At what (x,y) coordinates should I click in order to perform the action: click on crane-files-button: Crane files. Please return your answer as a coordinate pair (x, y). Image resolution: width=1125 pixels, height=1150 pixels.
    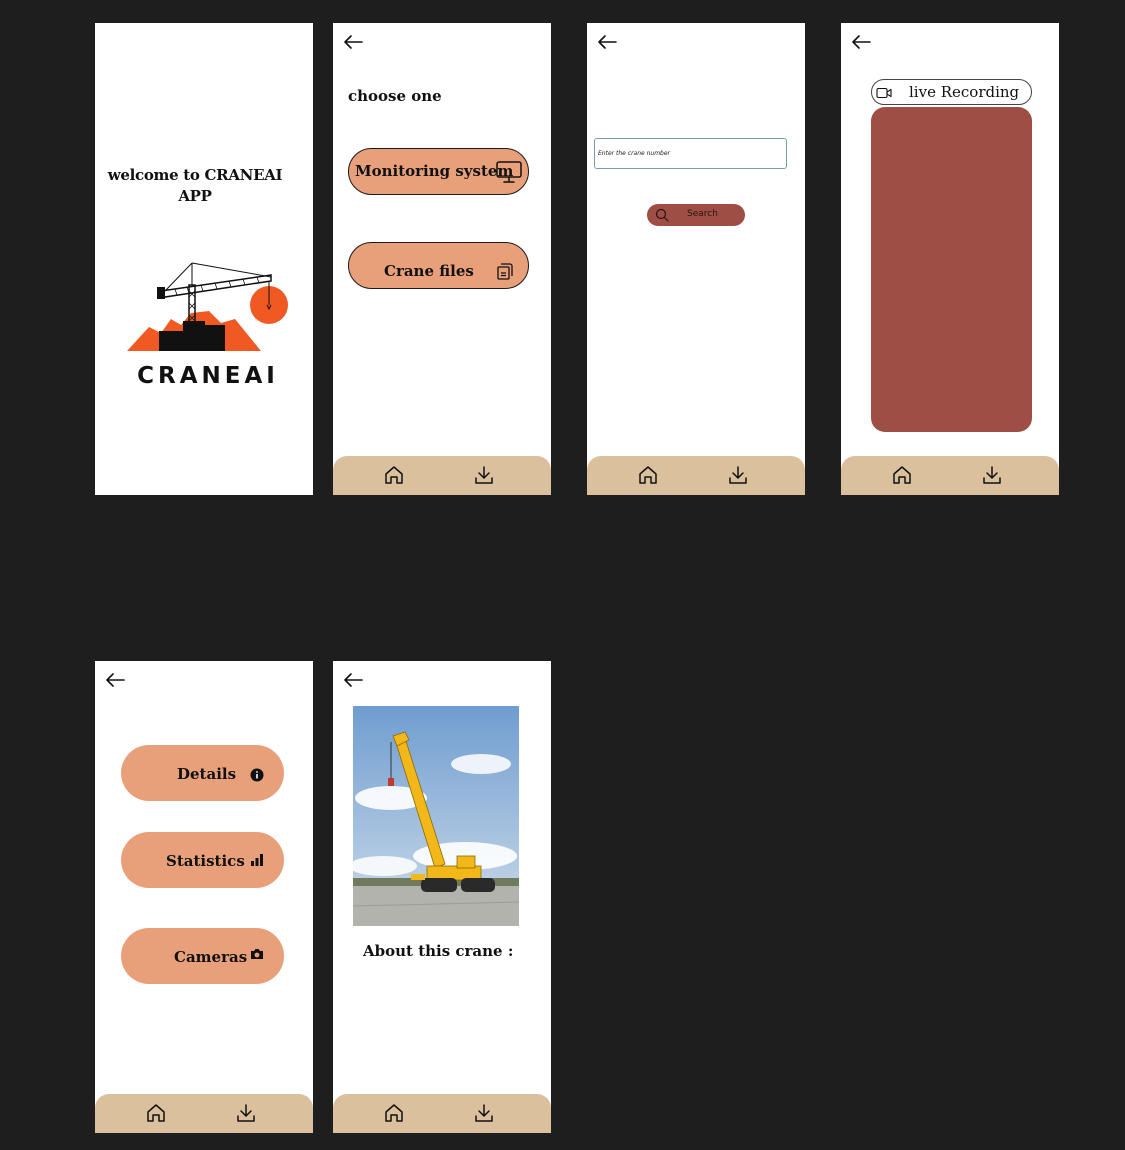
    Looking at the image, I should click on (438, 265).